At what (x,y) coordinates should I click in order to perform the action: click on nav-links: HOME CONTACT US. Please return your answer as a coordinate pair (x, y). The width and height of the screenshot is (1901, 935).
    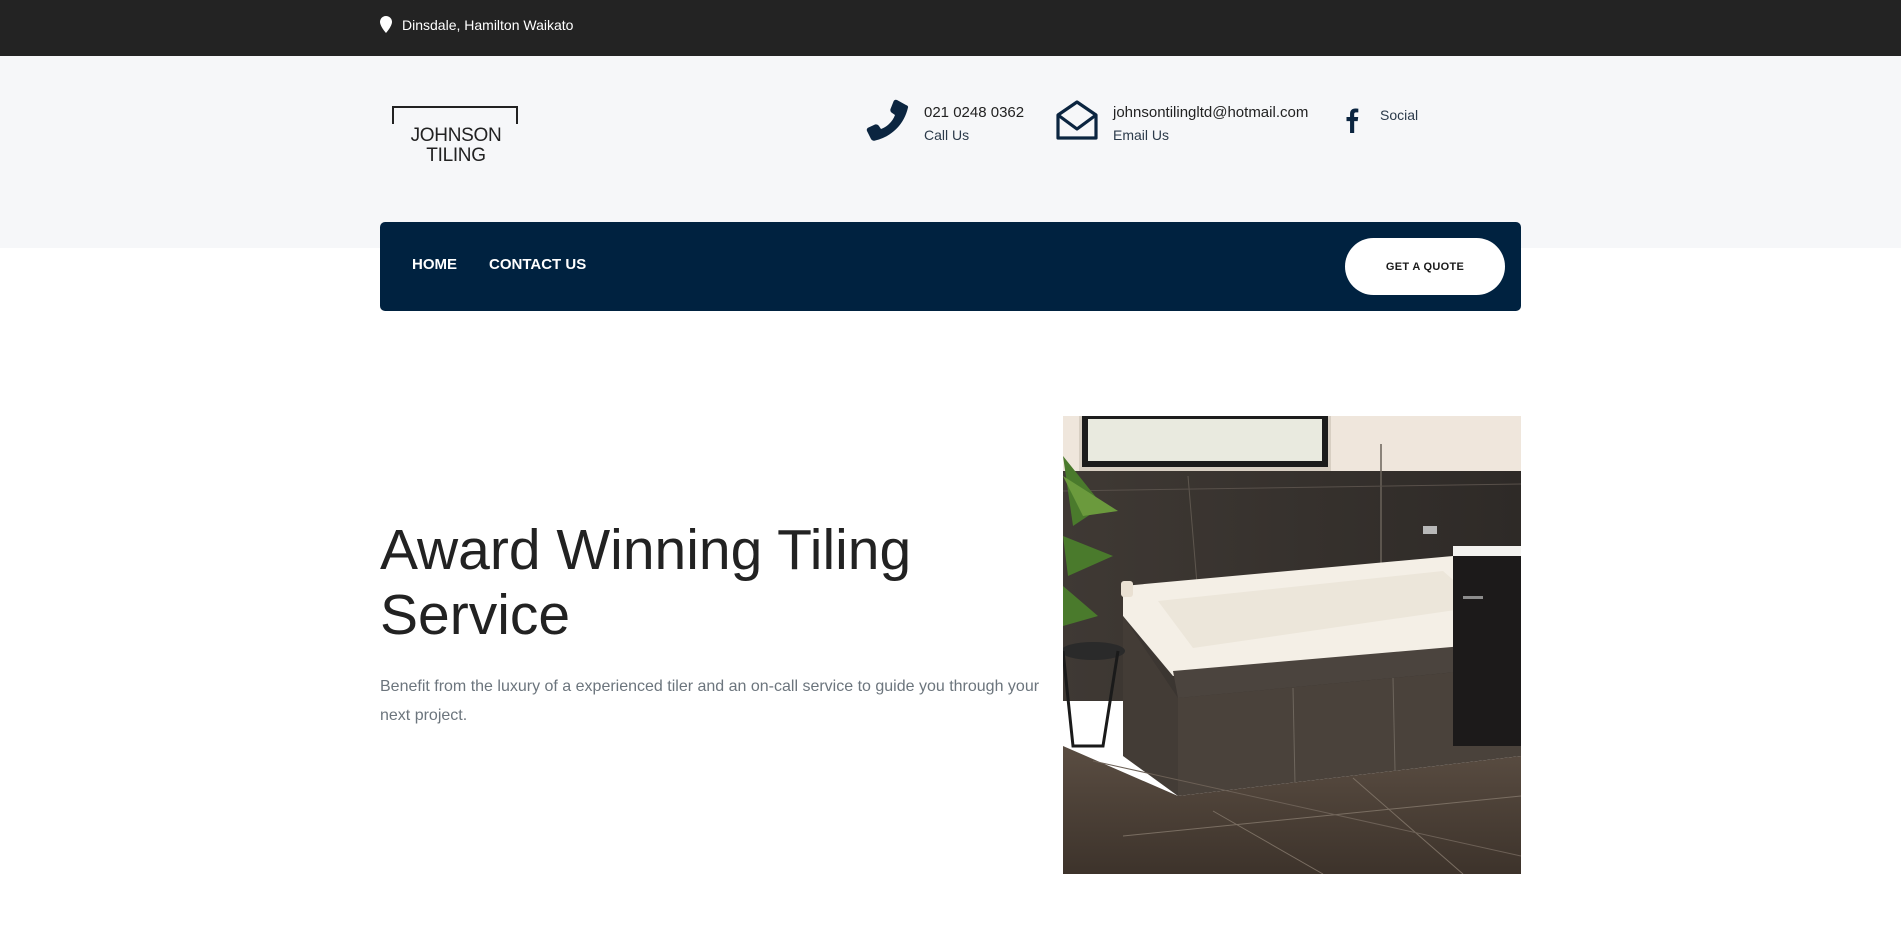
    Looking at the image, I should click on (499, 264).